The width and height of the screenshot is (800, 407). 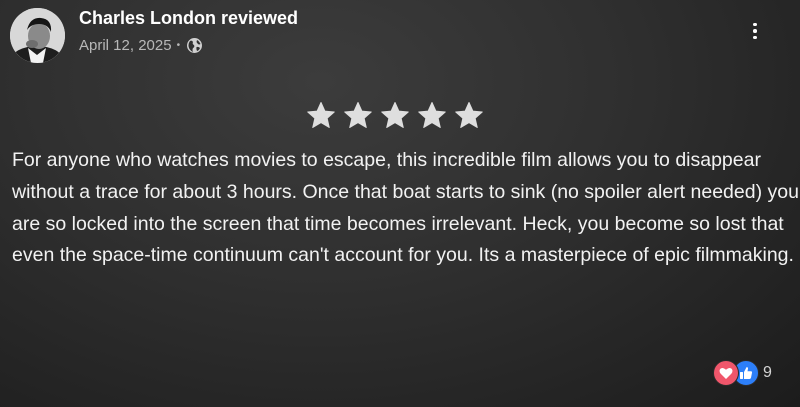 What do you see at coordinates (767, 372) in the screenshot?
I see `reaction-count: 9` at bounding box center [767, 372].